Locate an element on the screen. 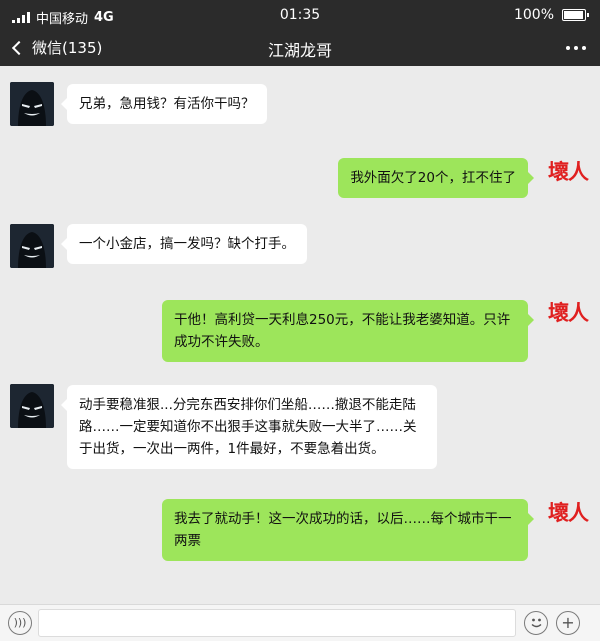  message-bubble: 我外面欠了20个，扛不住了 is located at coordinates (436, 178).